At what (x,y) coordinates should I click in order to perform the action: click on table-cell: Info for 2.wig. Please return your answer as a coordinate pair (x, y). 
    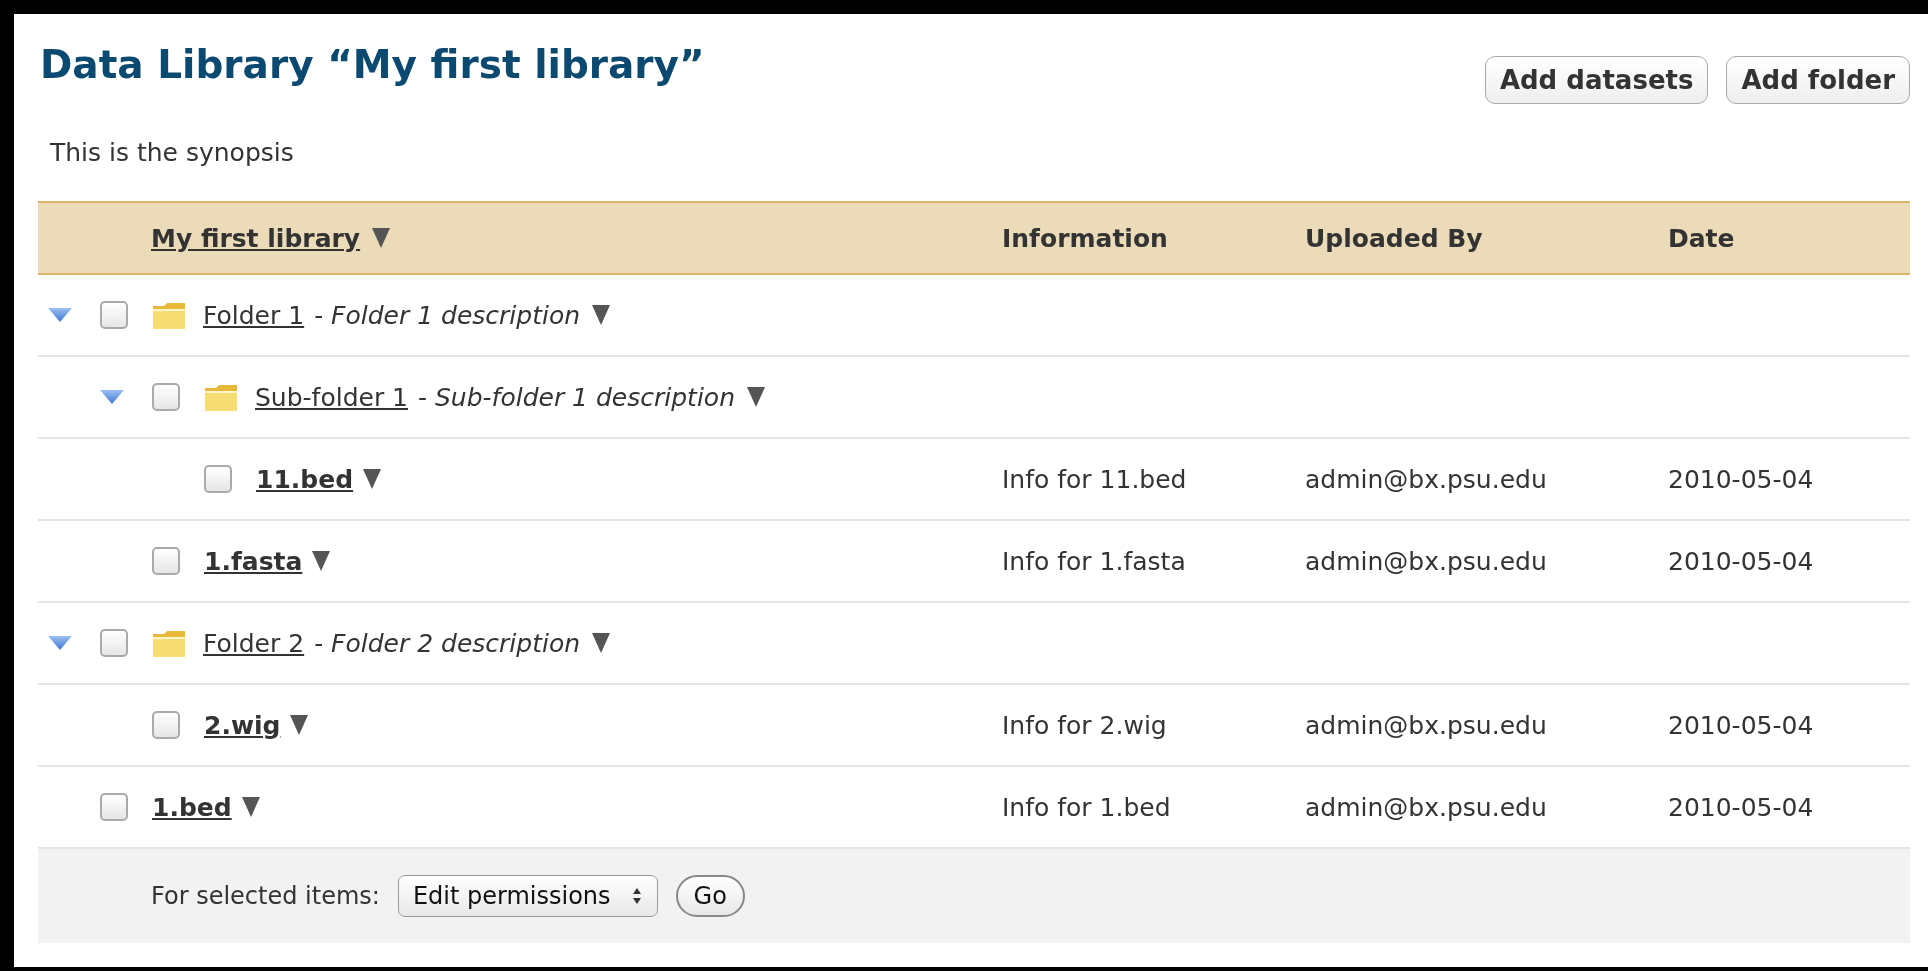
    Looking at the image, I should click on (1084, 725).